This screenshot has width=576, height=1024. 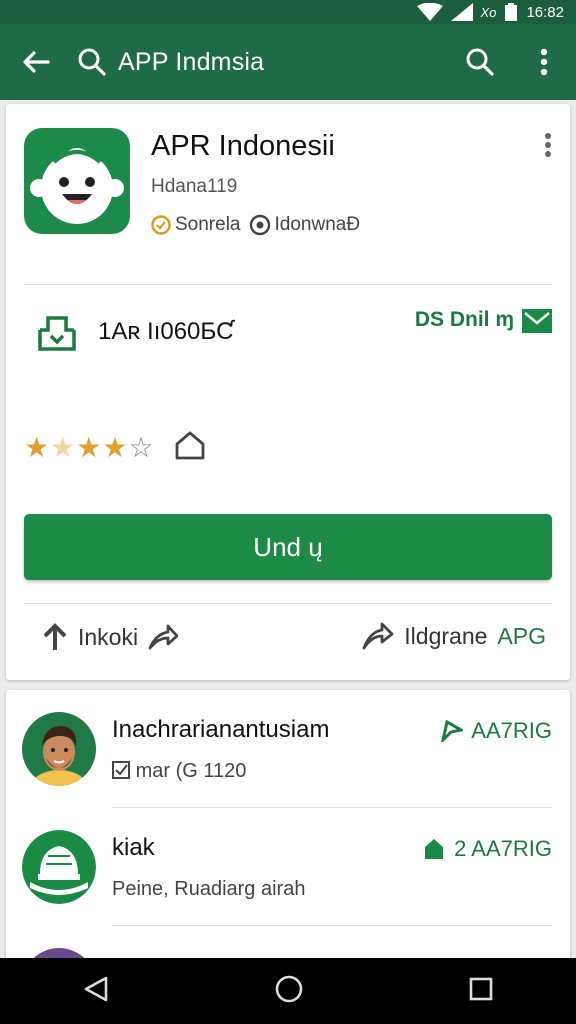 I want to click on meta-right: IdonwnaÐ, so click(x=317, y=224).